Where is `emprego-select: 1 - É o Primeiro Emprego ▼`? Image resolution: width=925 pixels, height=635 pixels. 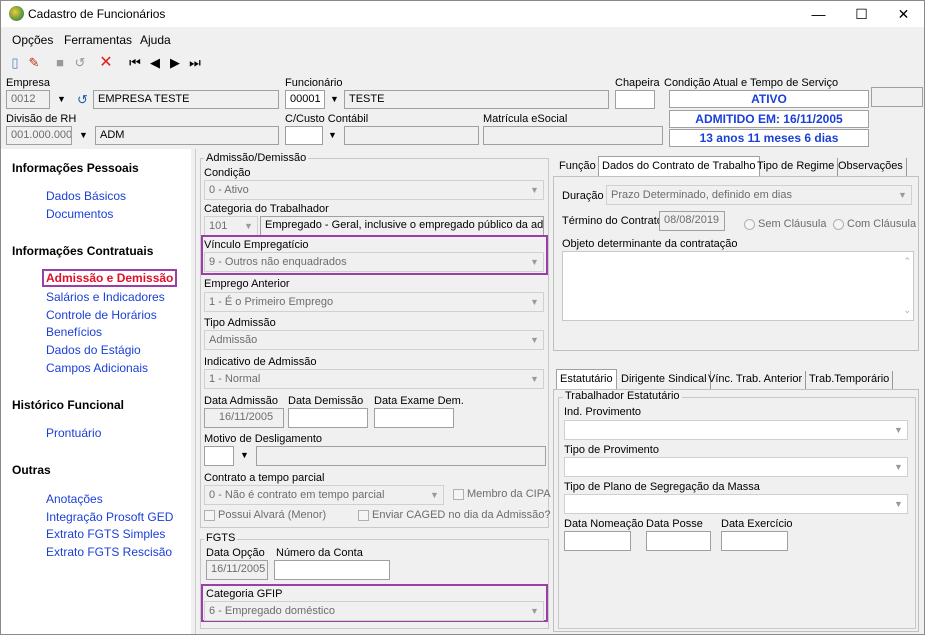 emprego-select: 1 - É o Primeiro Emprego ▼ is located at coordinates (374, 302).